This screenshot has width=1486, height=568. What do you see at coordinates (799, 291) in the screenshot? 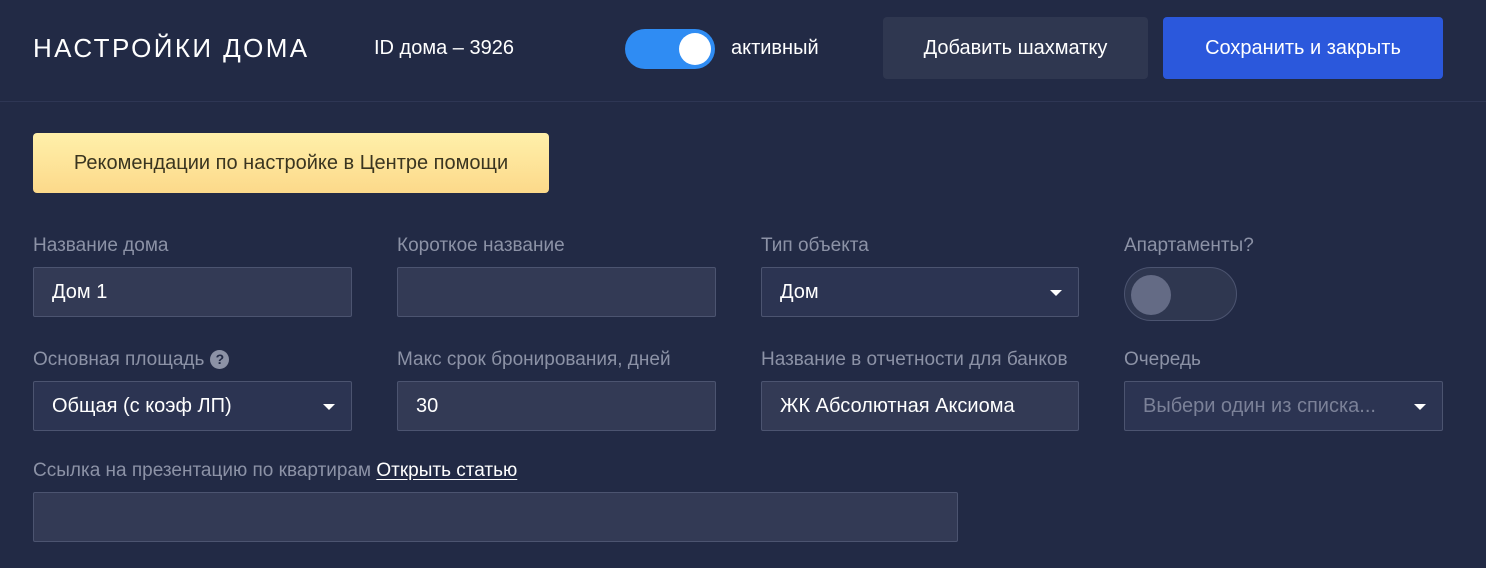
I see `object-type-value: Дом` at bounding box center [799, 291].